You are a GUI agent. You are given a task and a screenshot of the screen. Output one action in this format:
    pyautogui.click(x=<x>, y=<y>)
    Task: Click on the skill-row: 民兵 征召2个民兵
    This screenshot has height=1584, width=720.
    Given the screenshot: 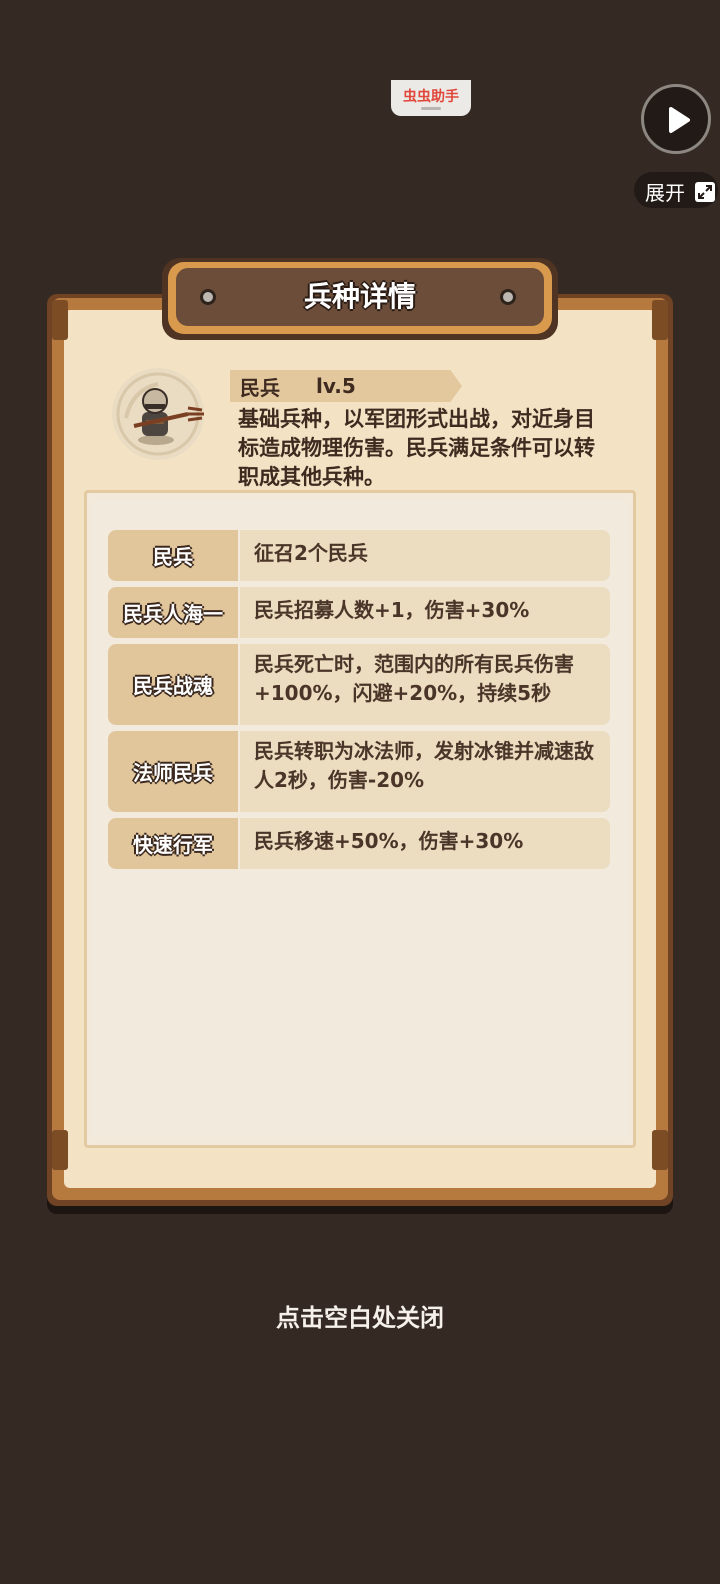 What is the action you would take?
    pyautogui.click(x=359, y=555)
    